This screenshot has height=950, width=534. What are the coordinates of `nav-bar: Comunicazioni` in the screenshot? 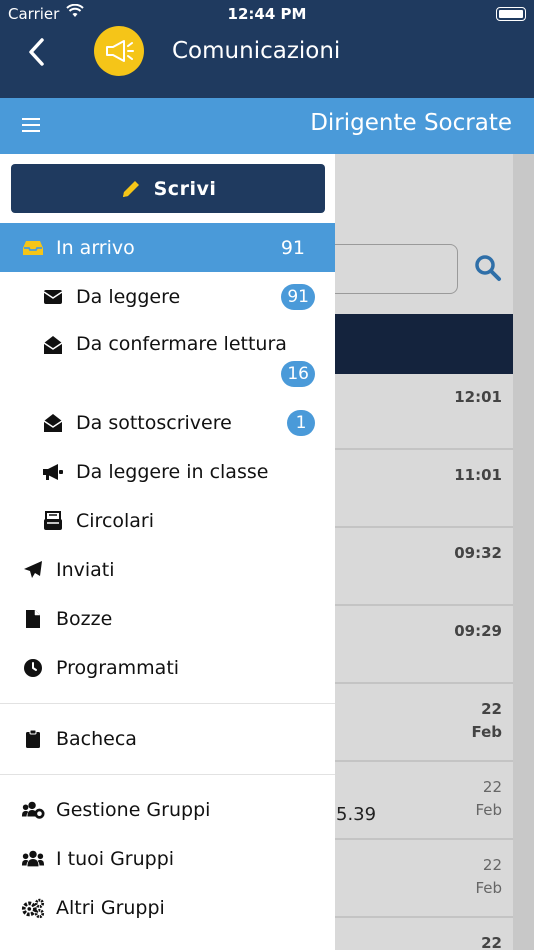 It's located at (267, 62).